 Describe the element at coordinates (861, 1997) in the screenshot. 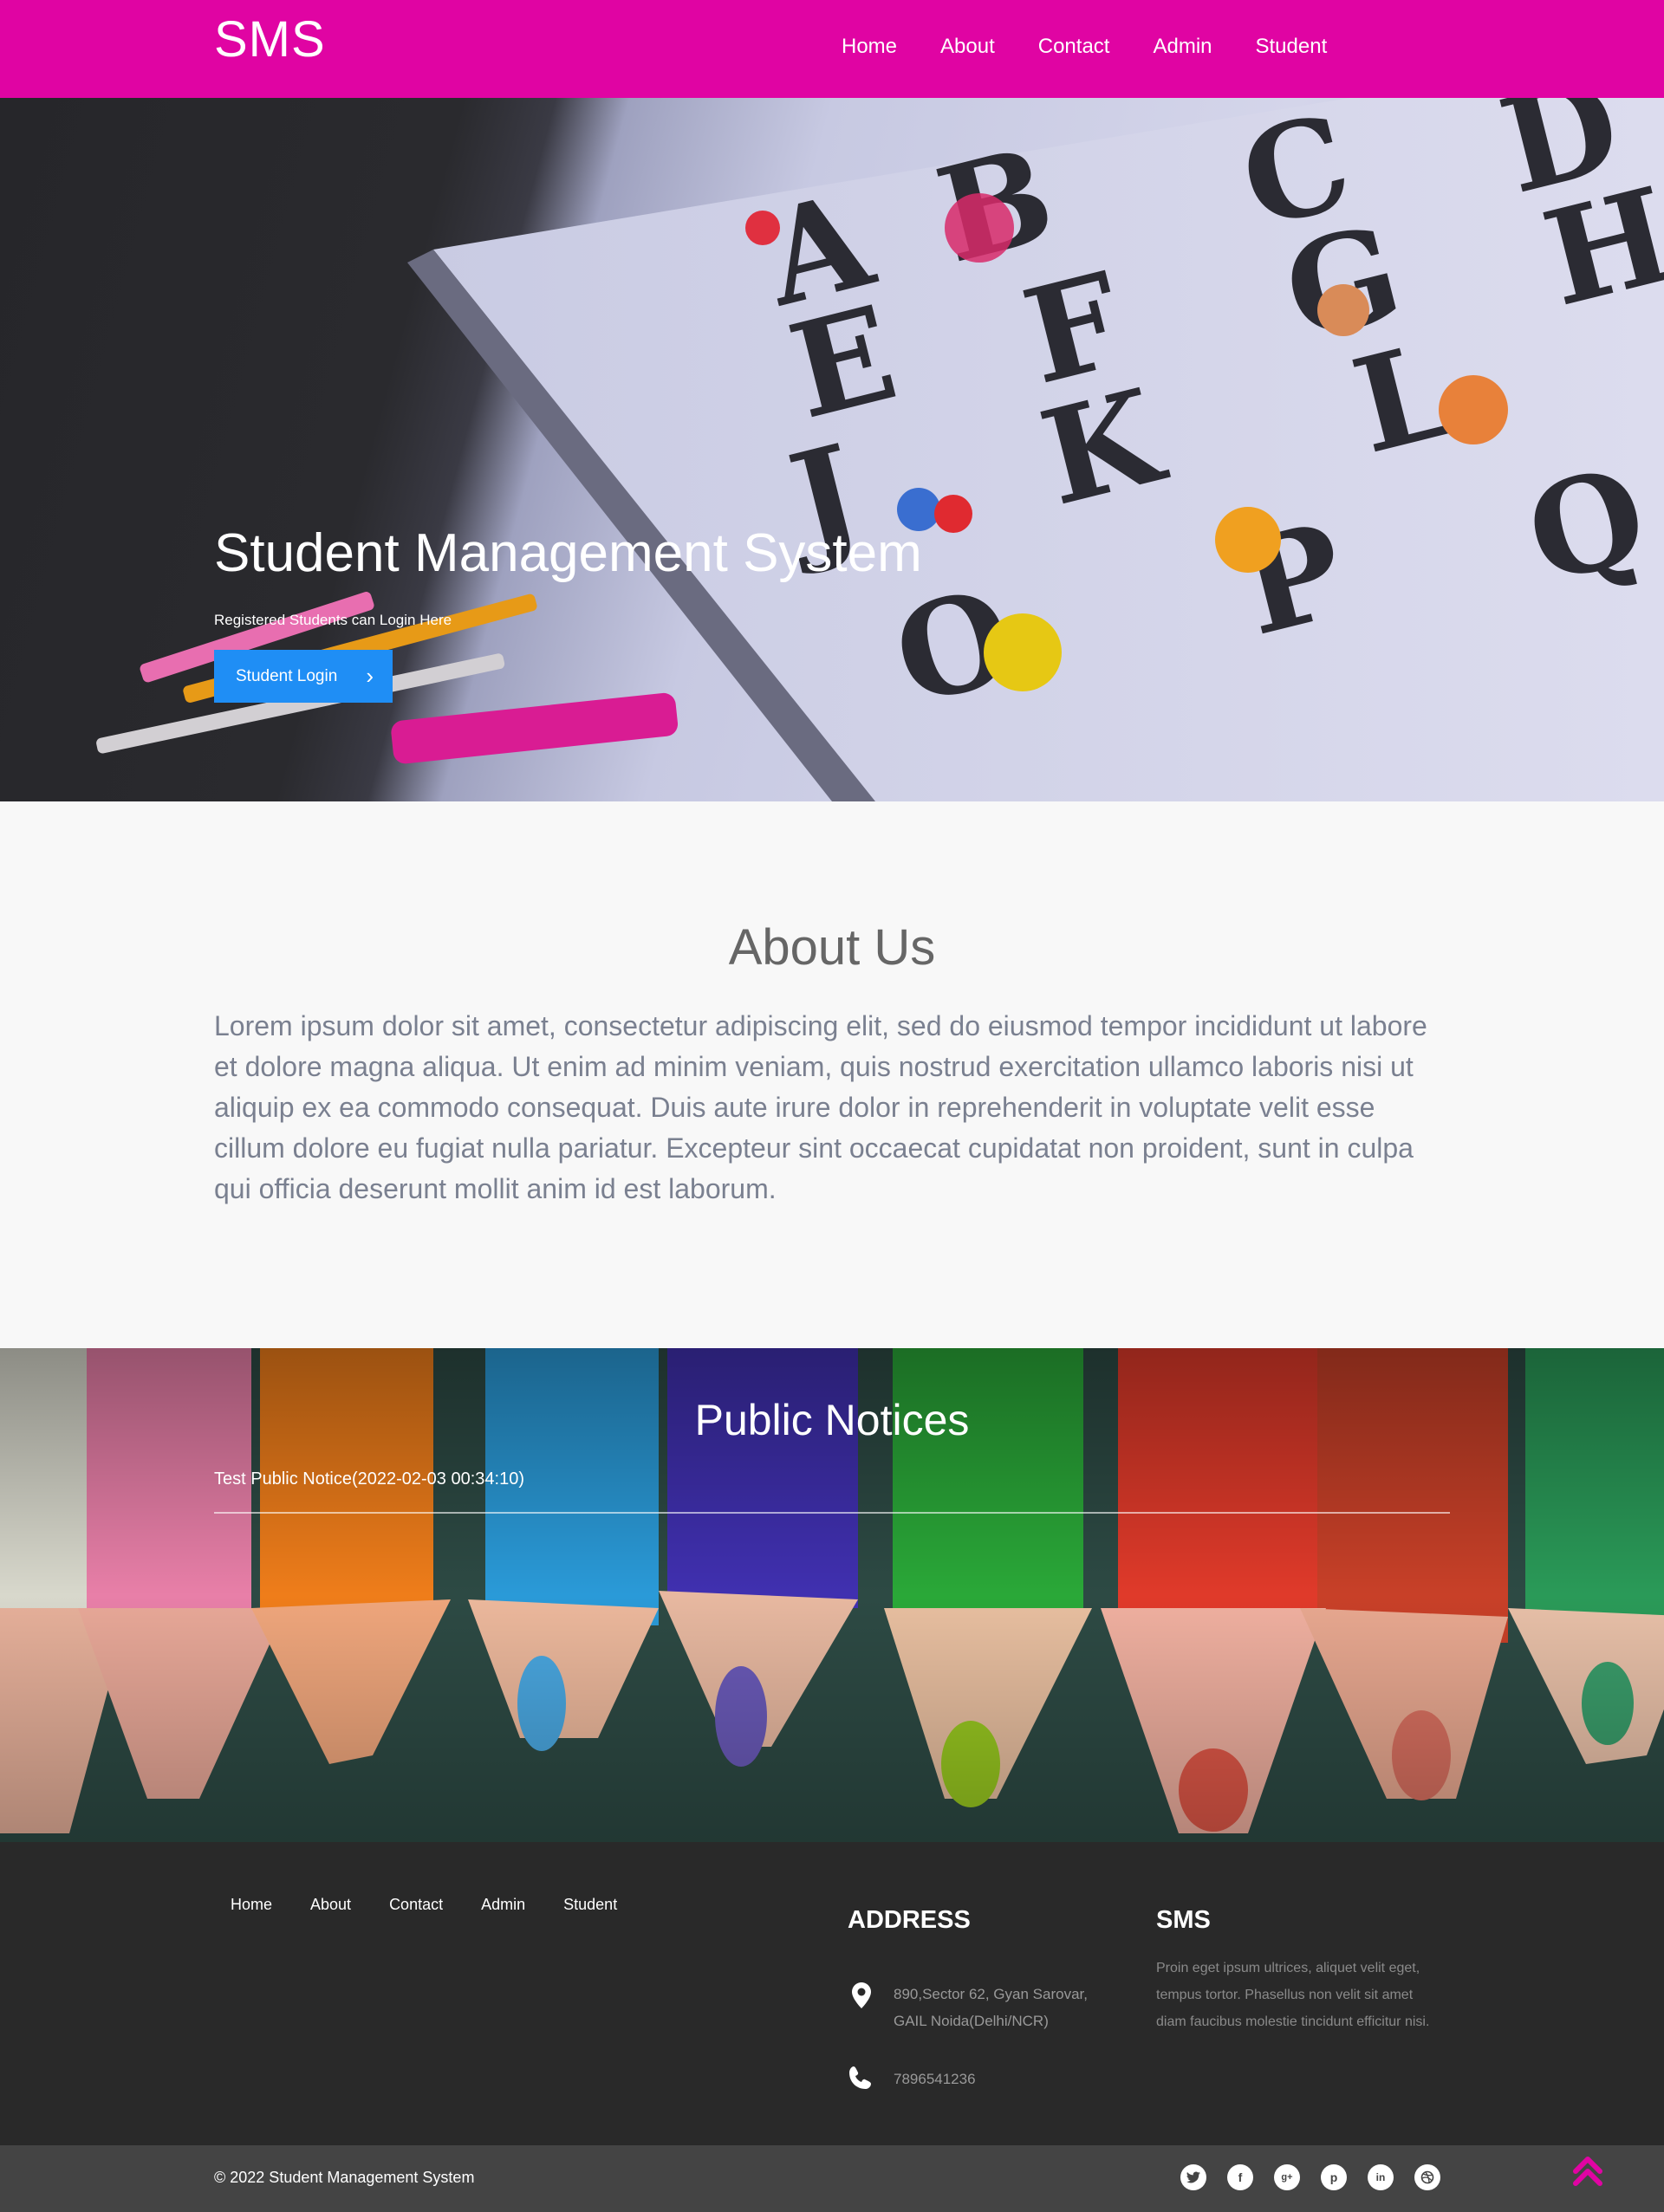

I see `map-pin-icon` at that location.